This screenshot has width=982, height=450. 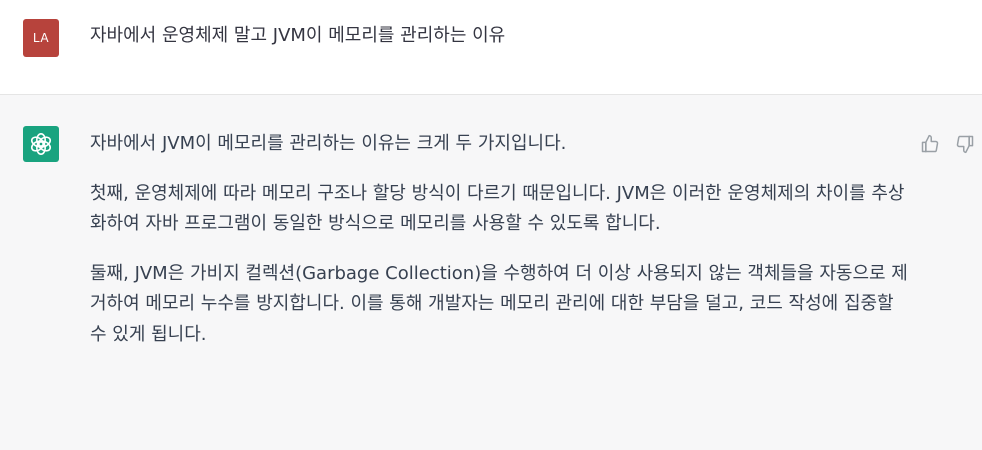 What do you see at coordinates (328, 143) in the screenshot?
I see `answer-paragraph: 자바에서 JVM이 메모리를 관리하는 이유는 크게 두 가지입니다.` at bounding box center [328, 143].